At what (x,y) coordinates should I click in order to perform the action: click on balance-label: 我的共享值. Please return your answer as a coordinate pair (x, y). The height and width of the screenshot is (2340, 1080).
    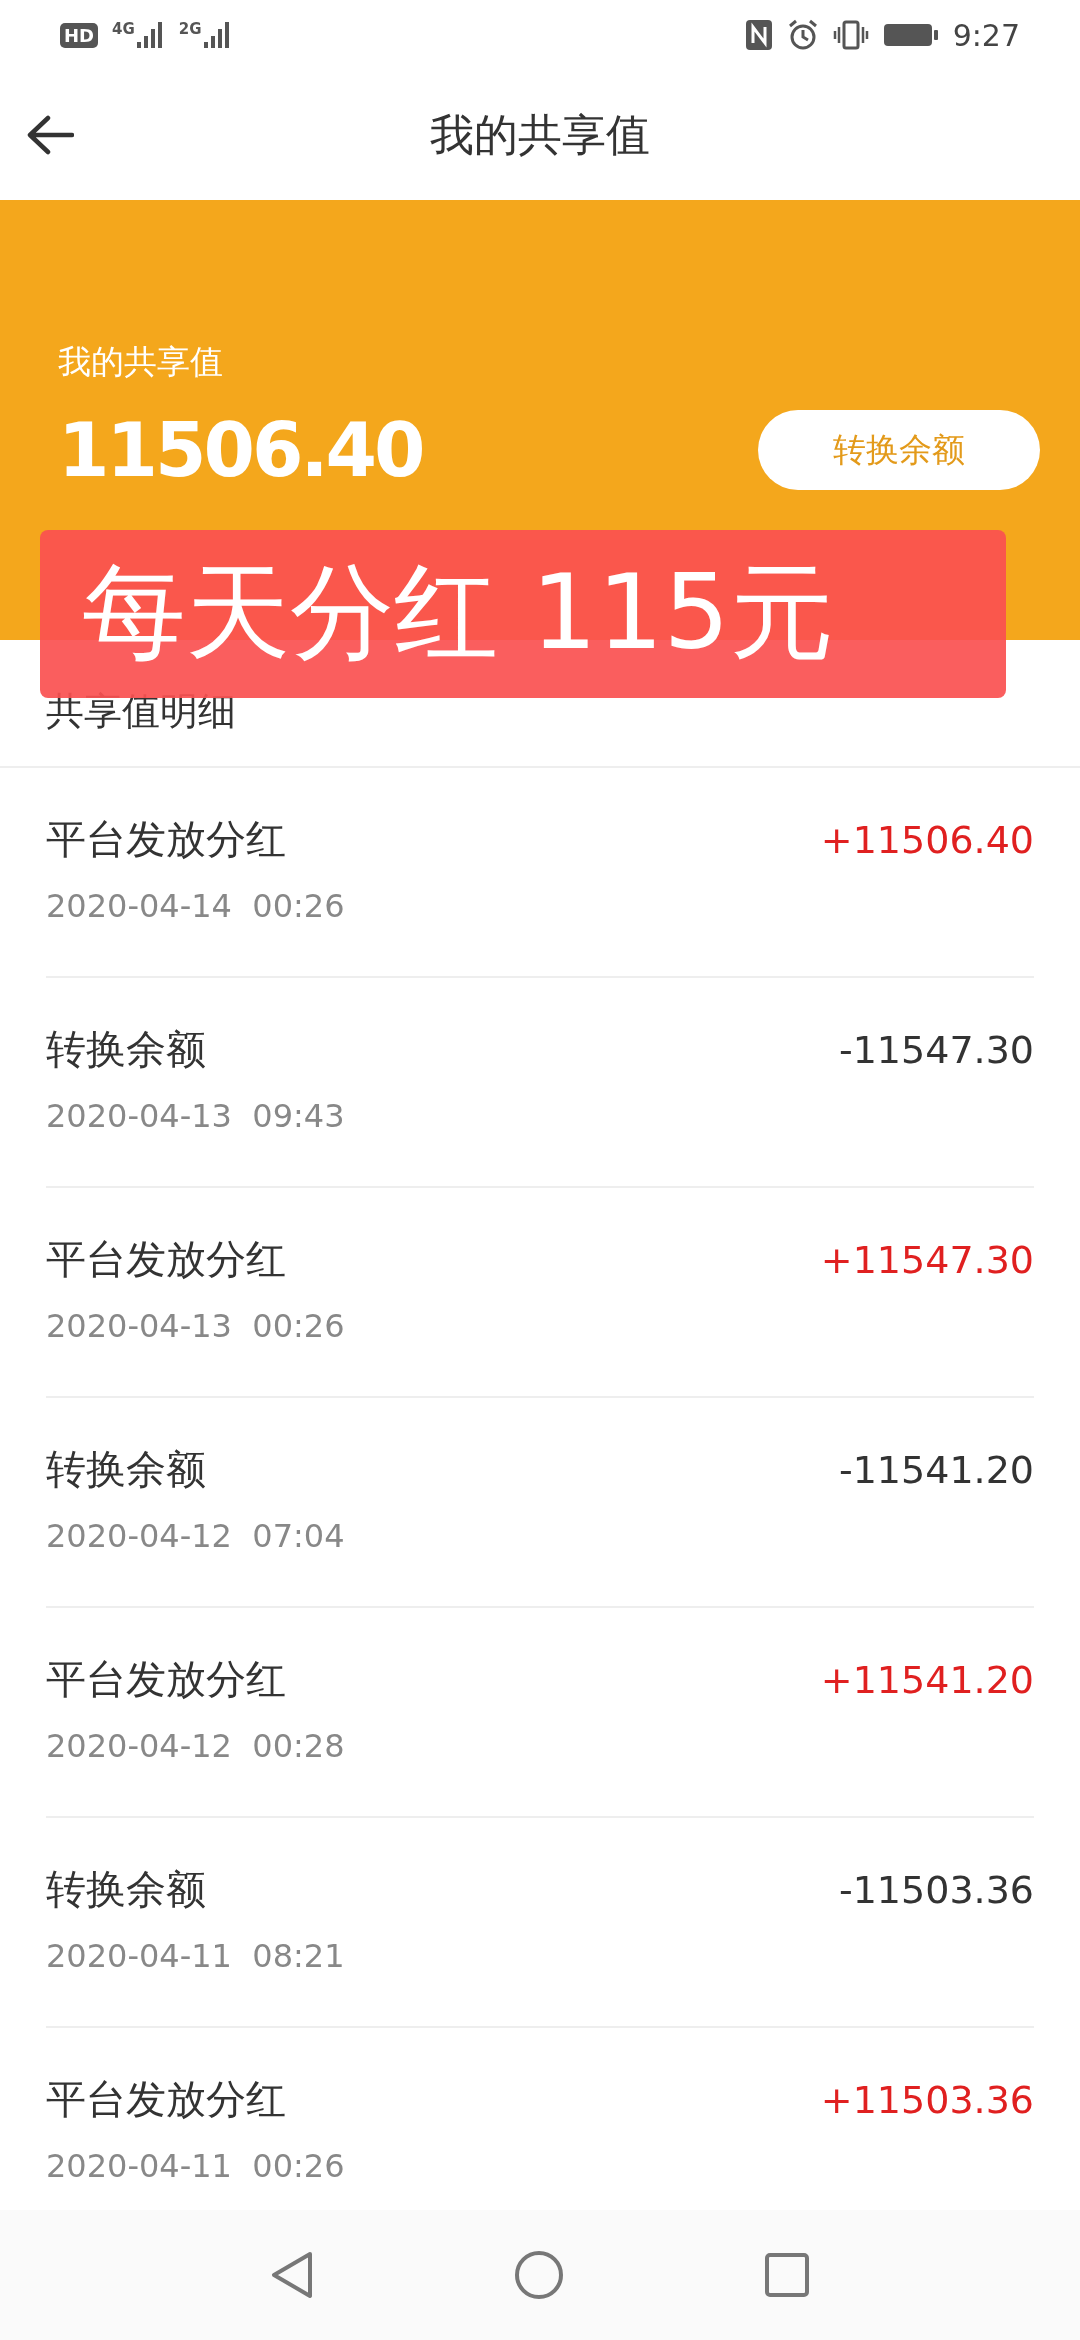
    Looking at the image, I should click on (141, 362).